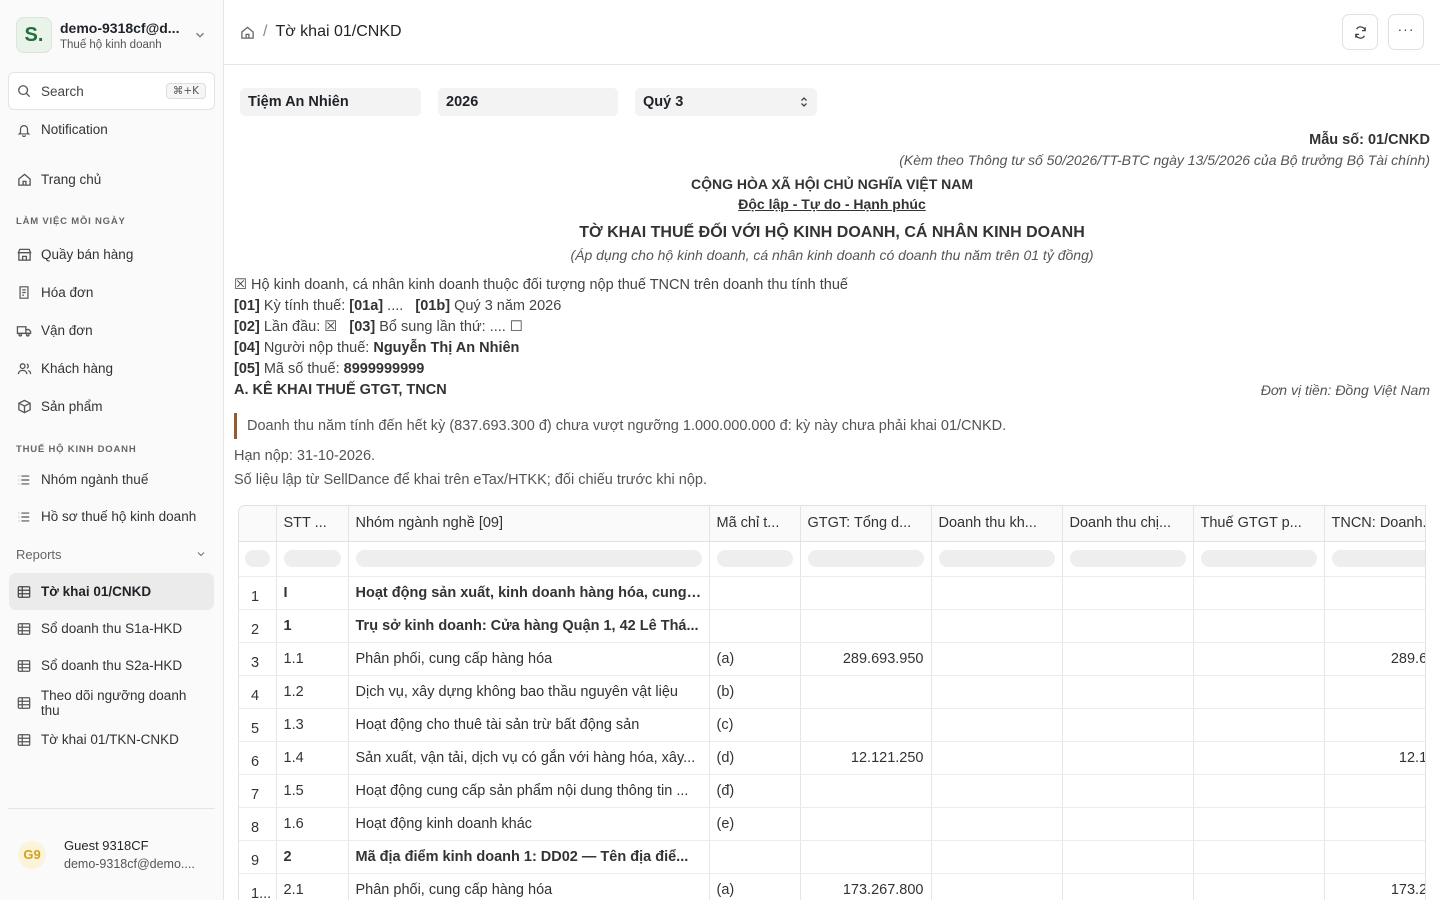  Describe the element at coordinates (832, 204) in the screenshot. I see `national-motto: Độc lập - Tự do - Hạnh phúc` at that location.